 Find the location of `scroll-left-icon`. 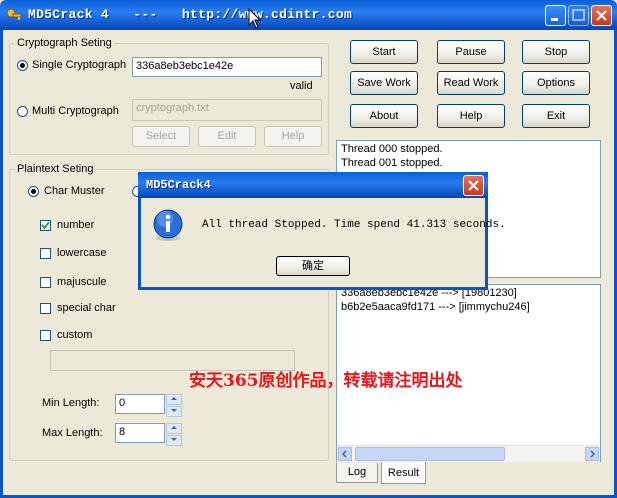

scroll-left-icon is located at coordinates (345, 454).